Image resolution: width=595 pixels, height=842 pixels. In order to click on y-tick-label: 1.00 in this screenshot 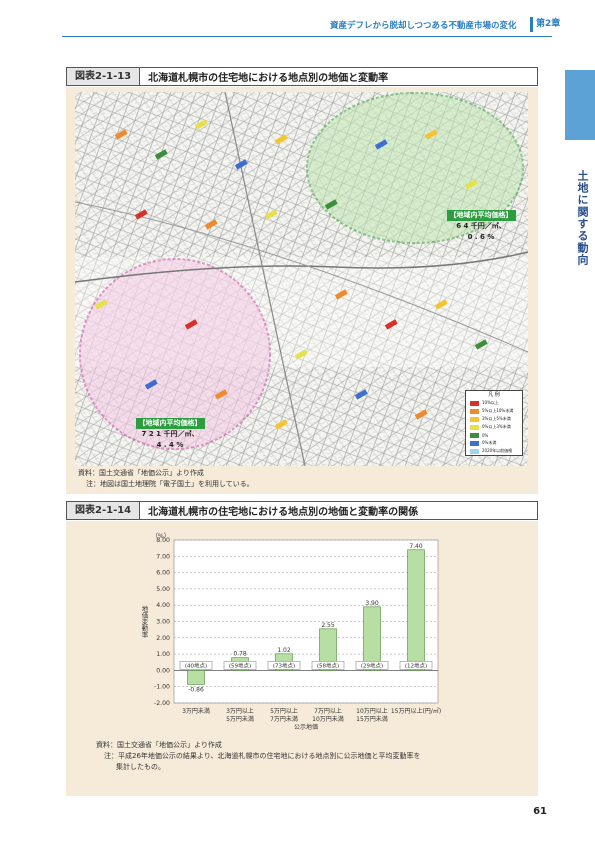, I will do `click(163, 654)`.